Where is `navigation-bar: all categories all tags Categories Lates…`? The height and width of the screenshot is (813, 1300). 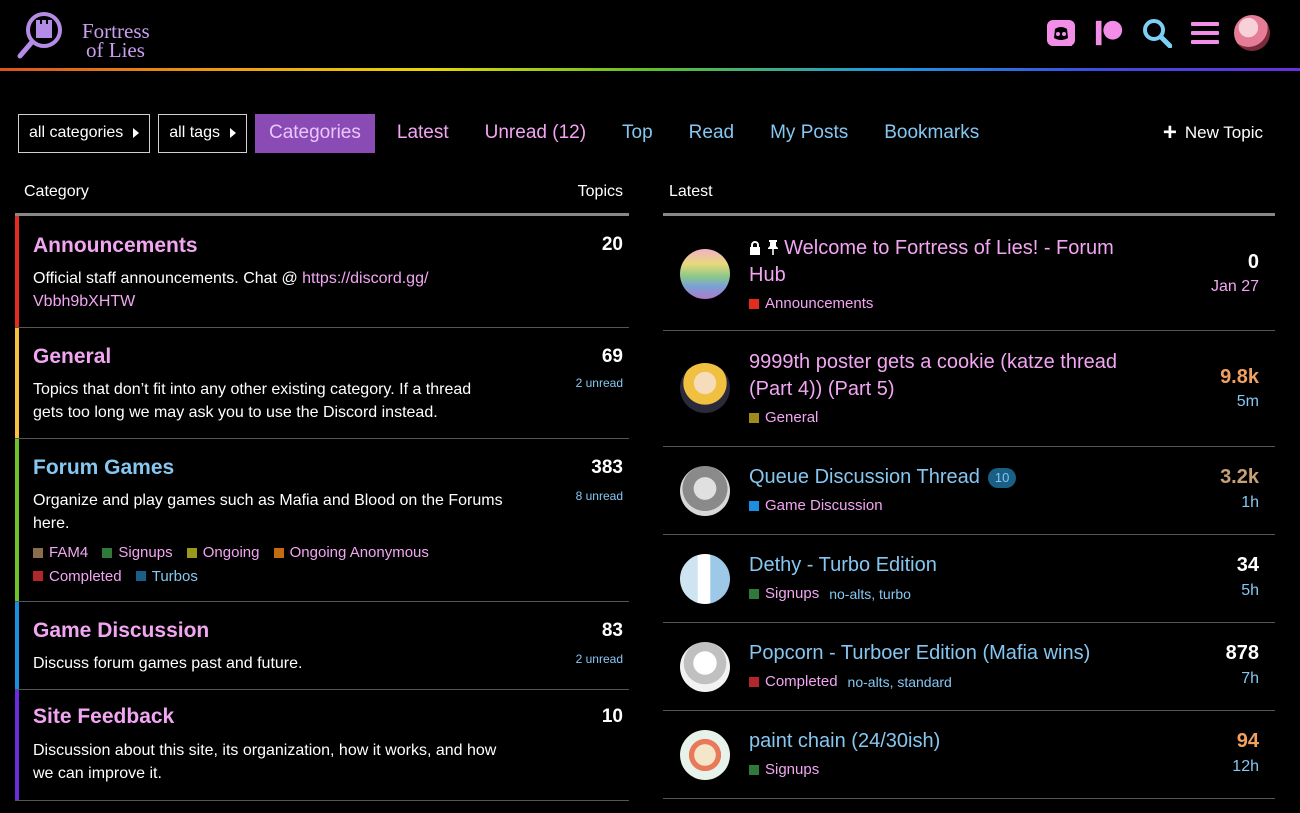 navigation-bar: all categories all tags Categories Lates… is located at coordinates (643, 133).